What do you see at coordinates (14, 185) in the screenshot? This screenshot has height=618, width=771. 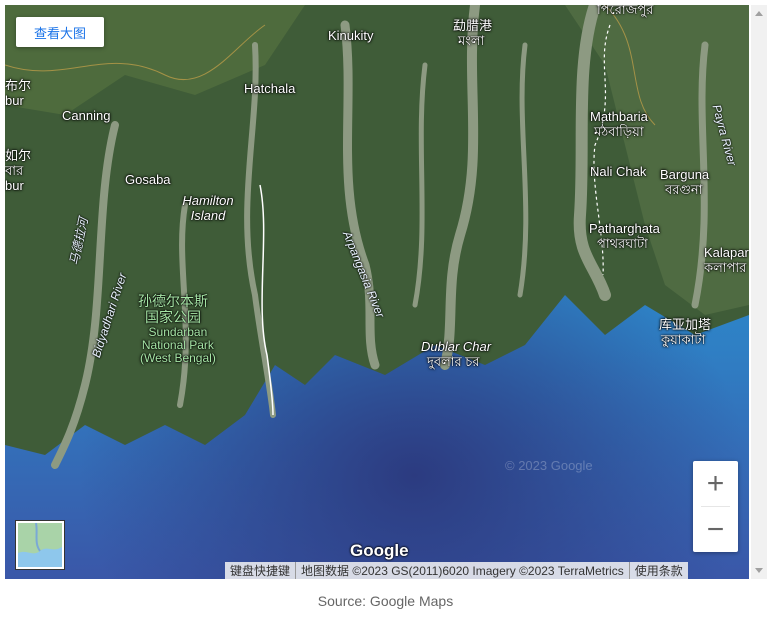 I see `place-label-edge-5: bur` at bounding box center [14, 185].